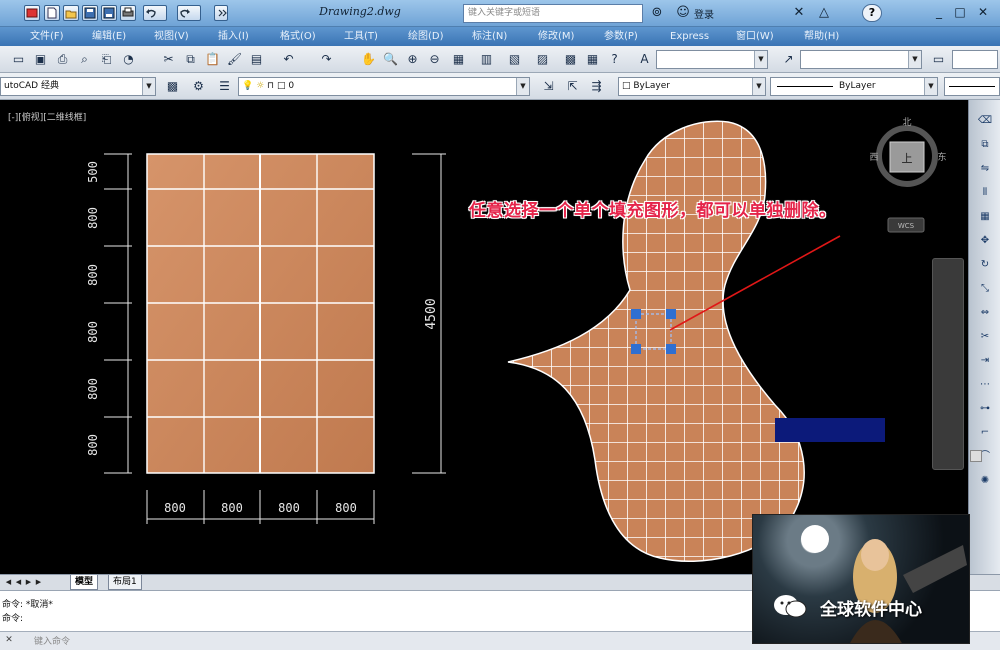 This screenshot has width=1000, height=650. Describe the element at coordinates (78, 86) in the screenshot. I see `workspace-select: utoCAD 经典 ▼` at that location.